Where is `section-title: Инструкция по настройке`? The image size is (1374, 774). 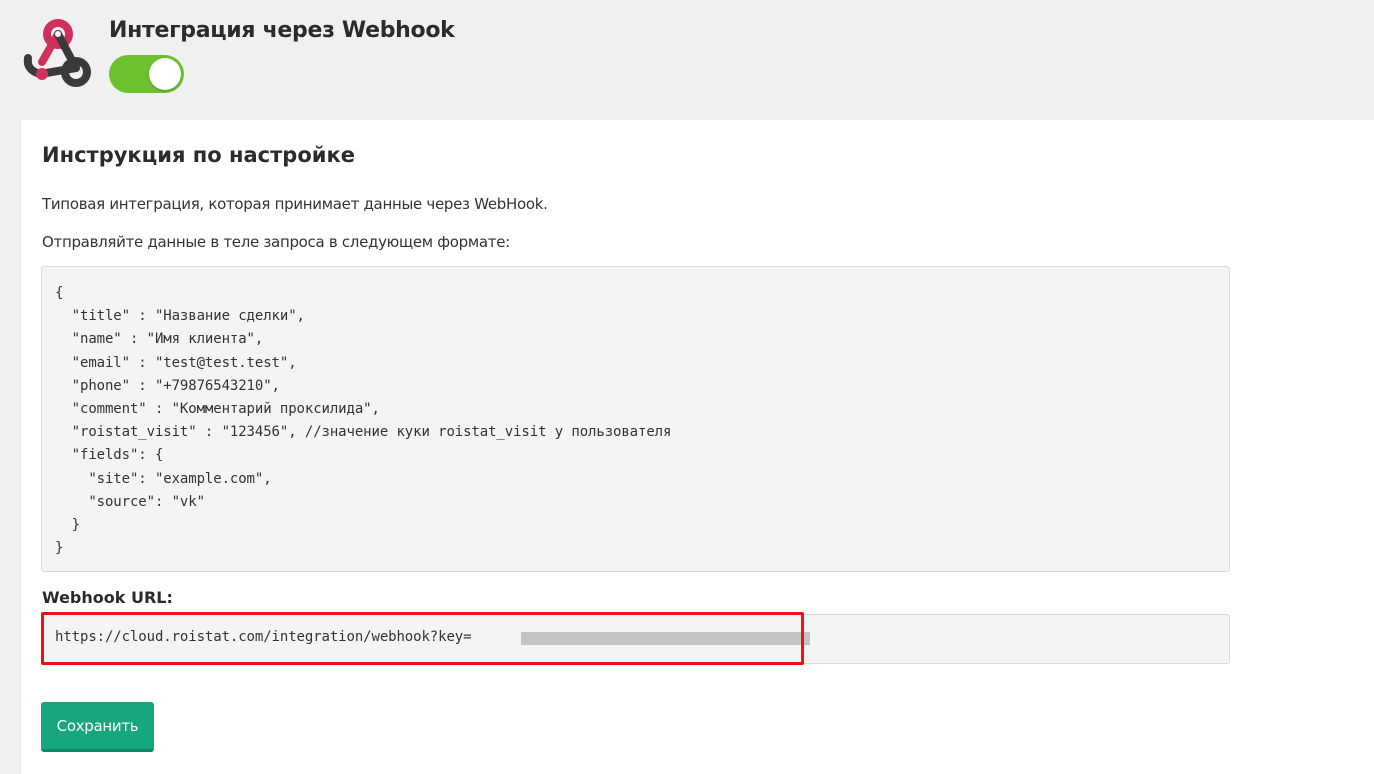
section-title: Инструкция по настройке is located at coordinates (198, 155).